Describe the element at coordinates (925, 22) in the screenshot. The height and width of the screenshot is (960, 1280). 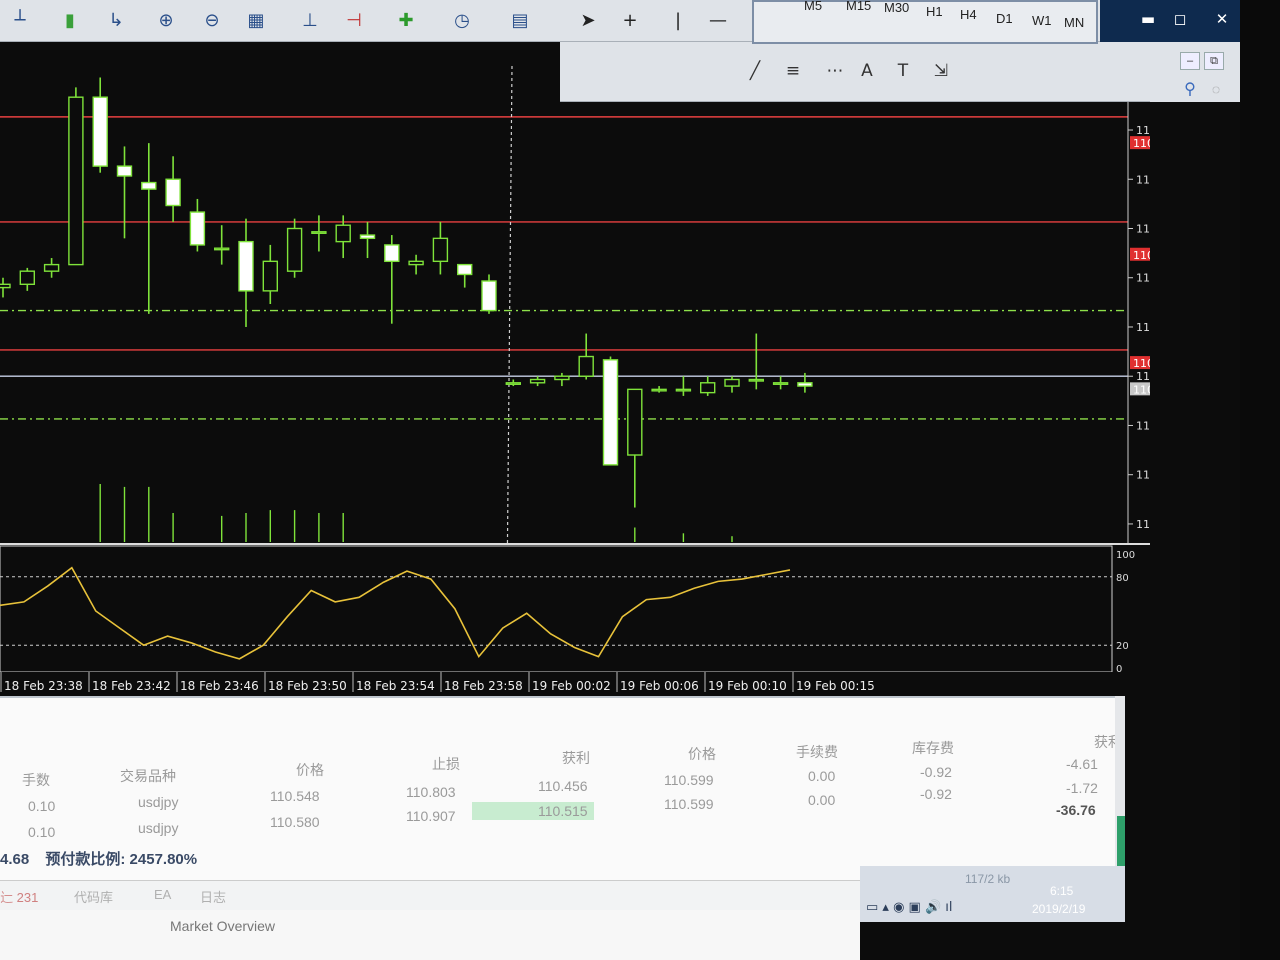
I see `timeframes-toolbar: M5 M15 M30 H1 H4 D1 W1 MN` at that location.